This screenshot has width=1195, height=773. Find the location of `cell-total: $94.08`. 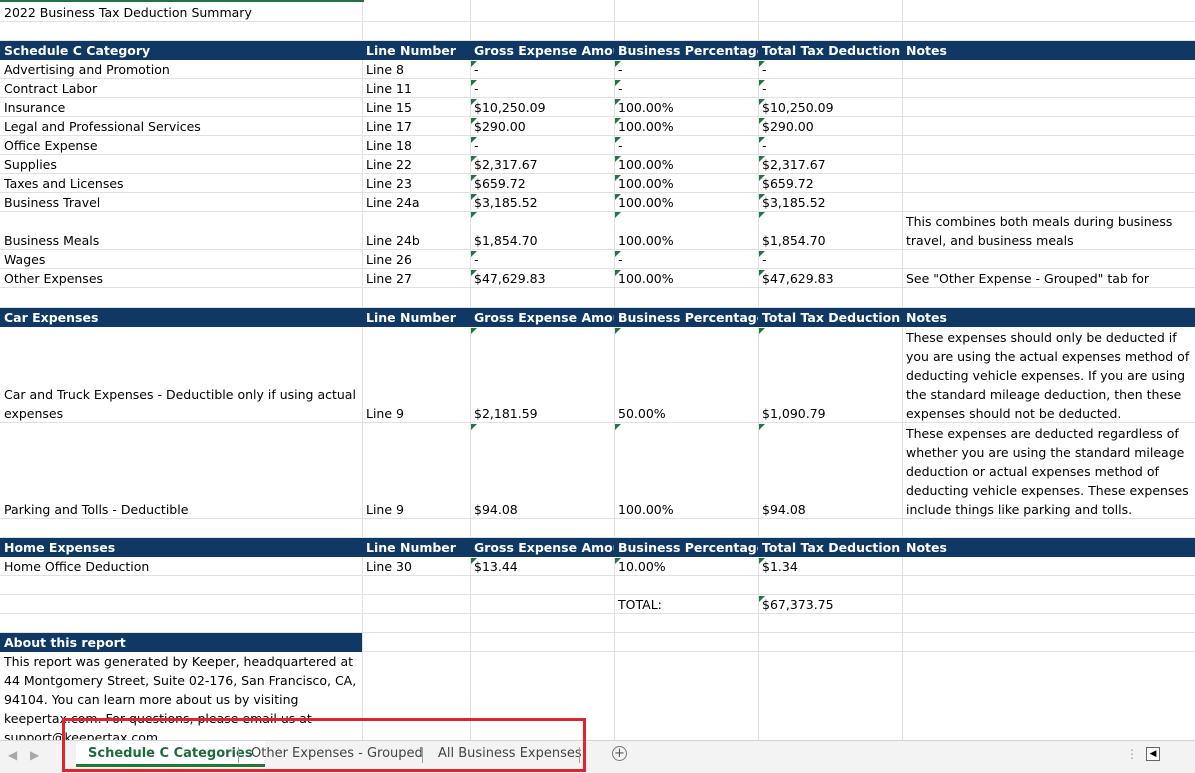

cell-total: $94.08 is located at coordinates (830, 471).